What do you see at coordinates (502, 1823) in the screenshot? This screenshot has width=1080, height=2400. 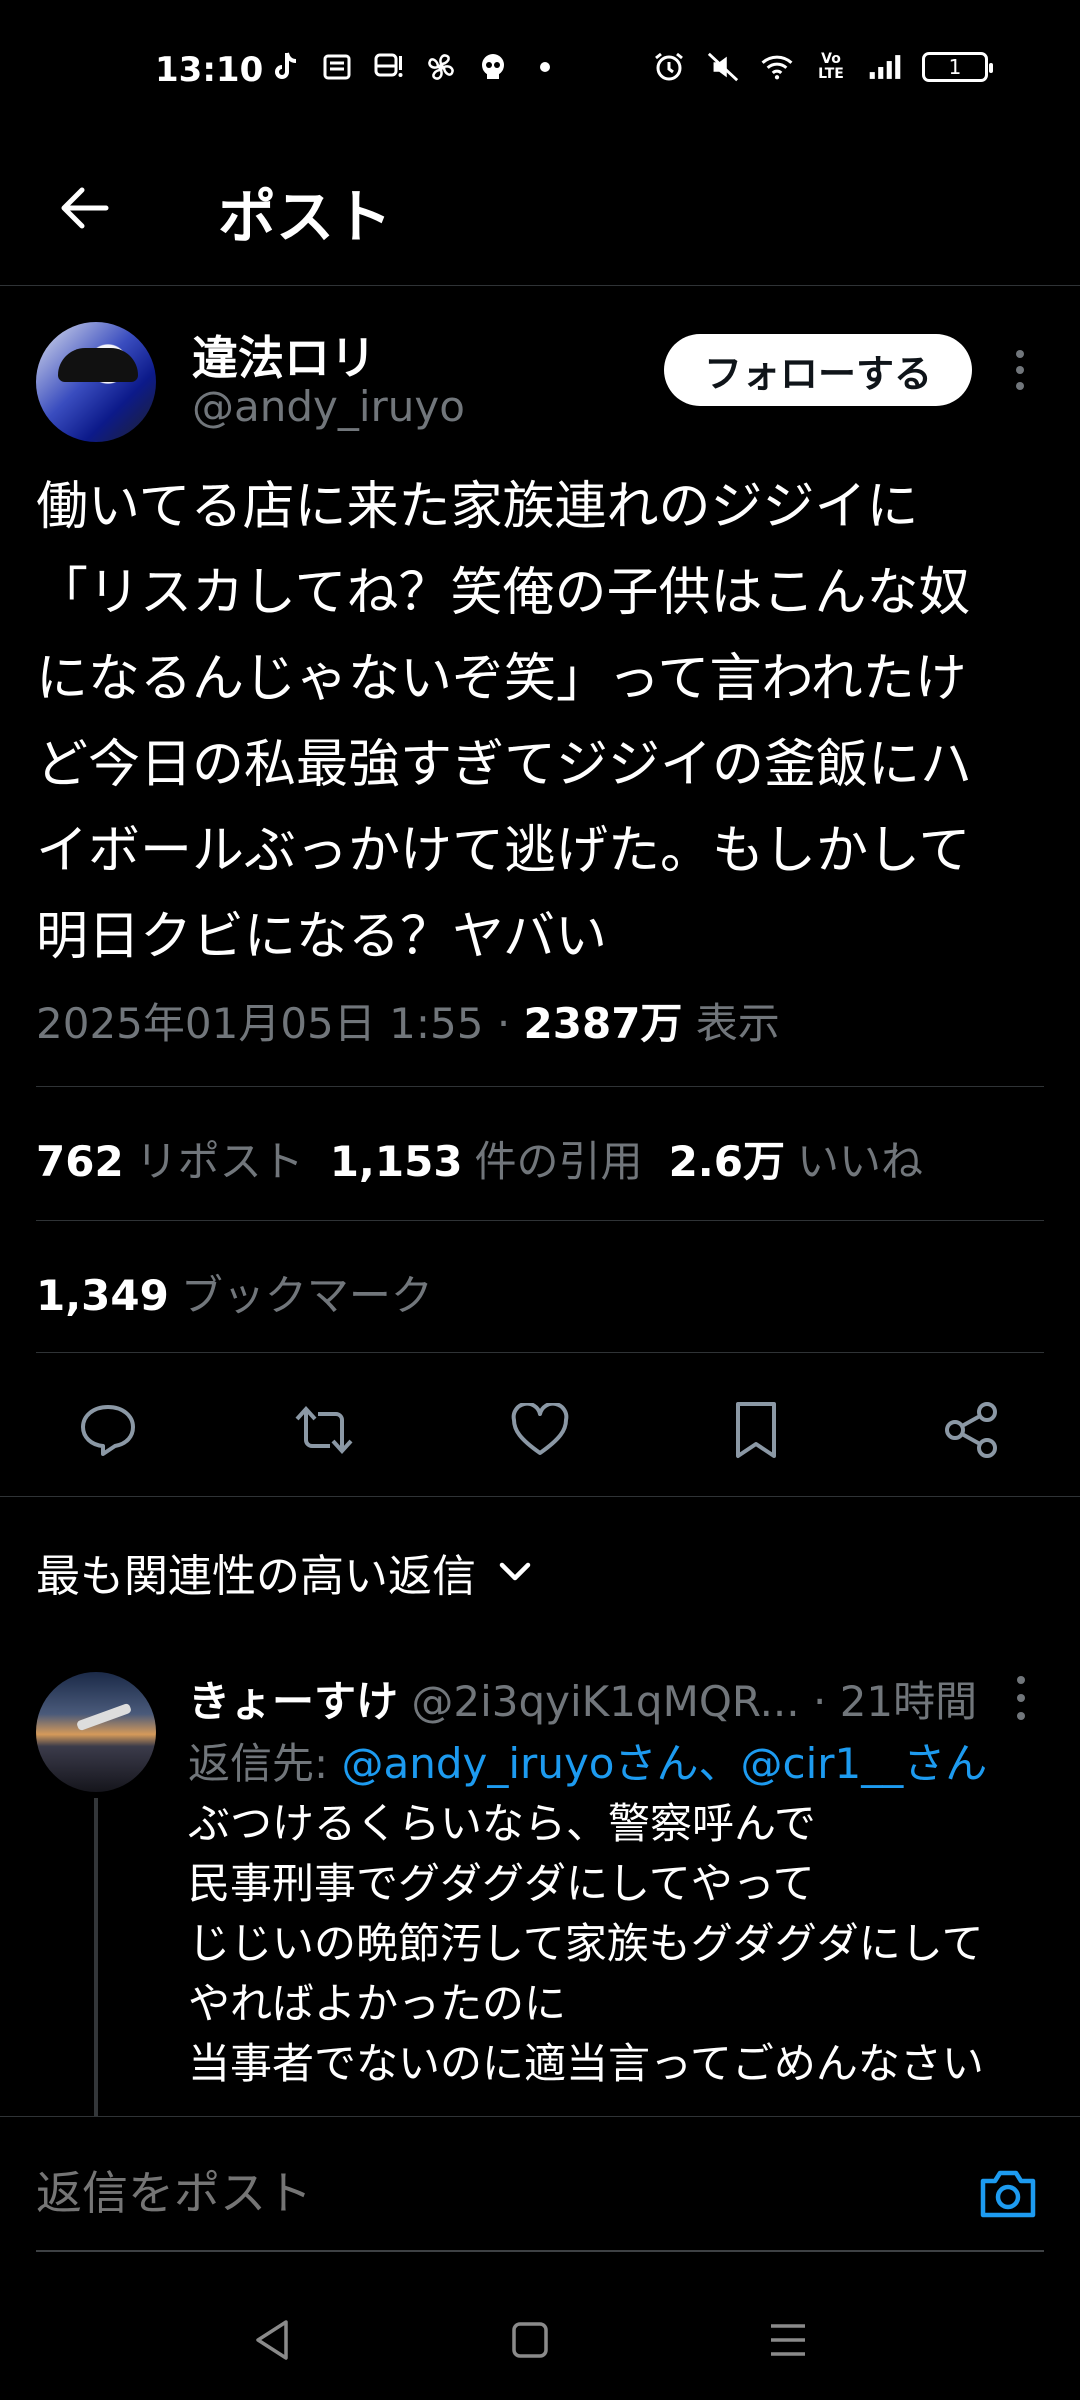 I see `reply-line: ぶつけるくらいなら、警察呼んで` at bounding box center [502, 1823].